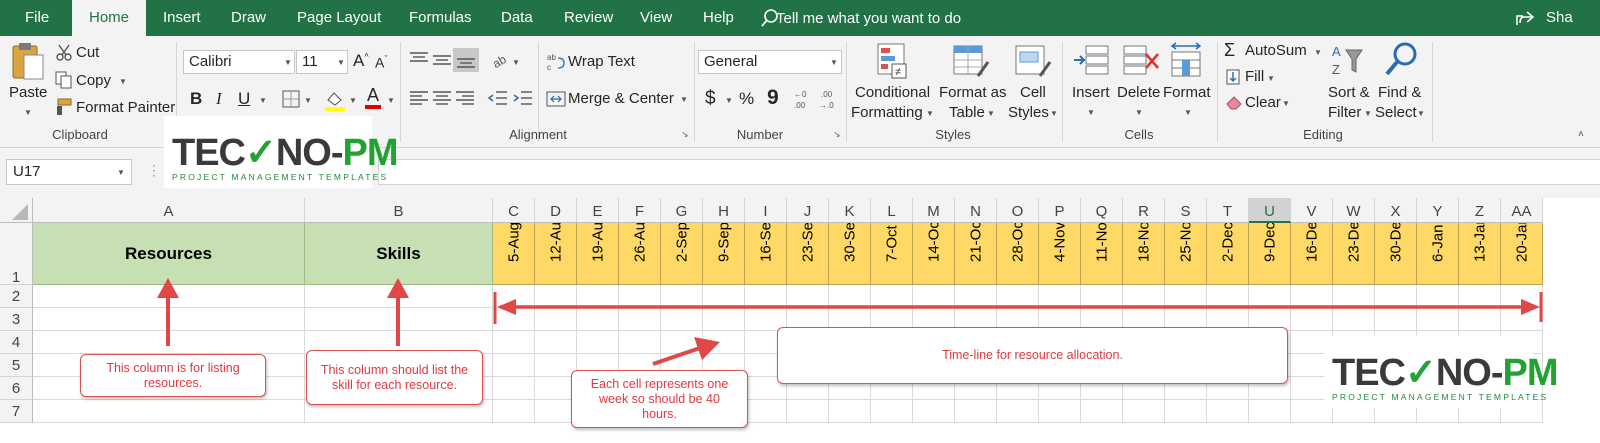 This screenshot has height=443, width=1600. What do you see at coordinates (556, 62) in the screenshot?
I see `wrap-text-icon: abc` at bounding box center [556, 62].